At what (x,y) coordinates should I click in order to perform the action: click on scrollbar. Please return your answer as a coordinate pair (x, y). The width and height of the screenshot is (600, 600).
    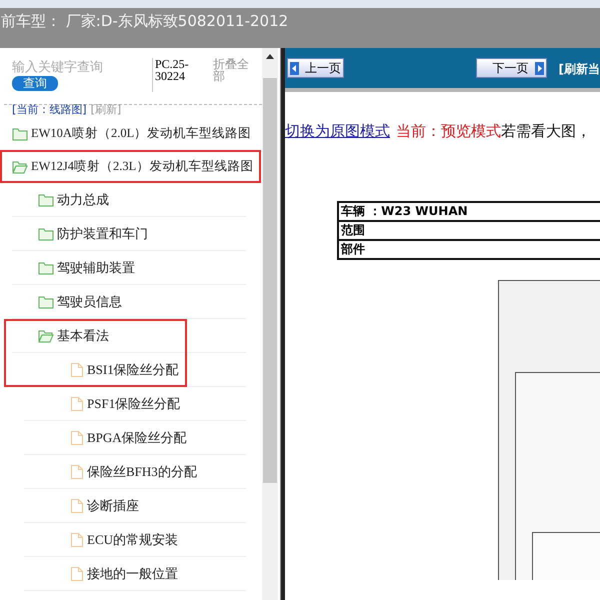
    Looking at the image, I should click on (270, 324).